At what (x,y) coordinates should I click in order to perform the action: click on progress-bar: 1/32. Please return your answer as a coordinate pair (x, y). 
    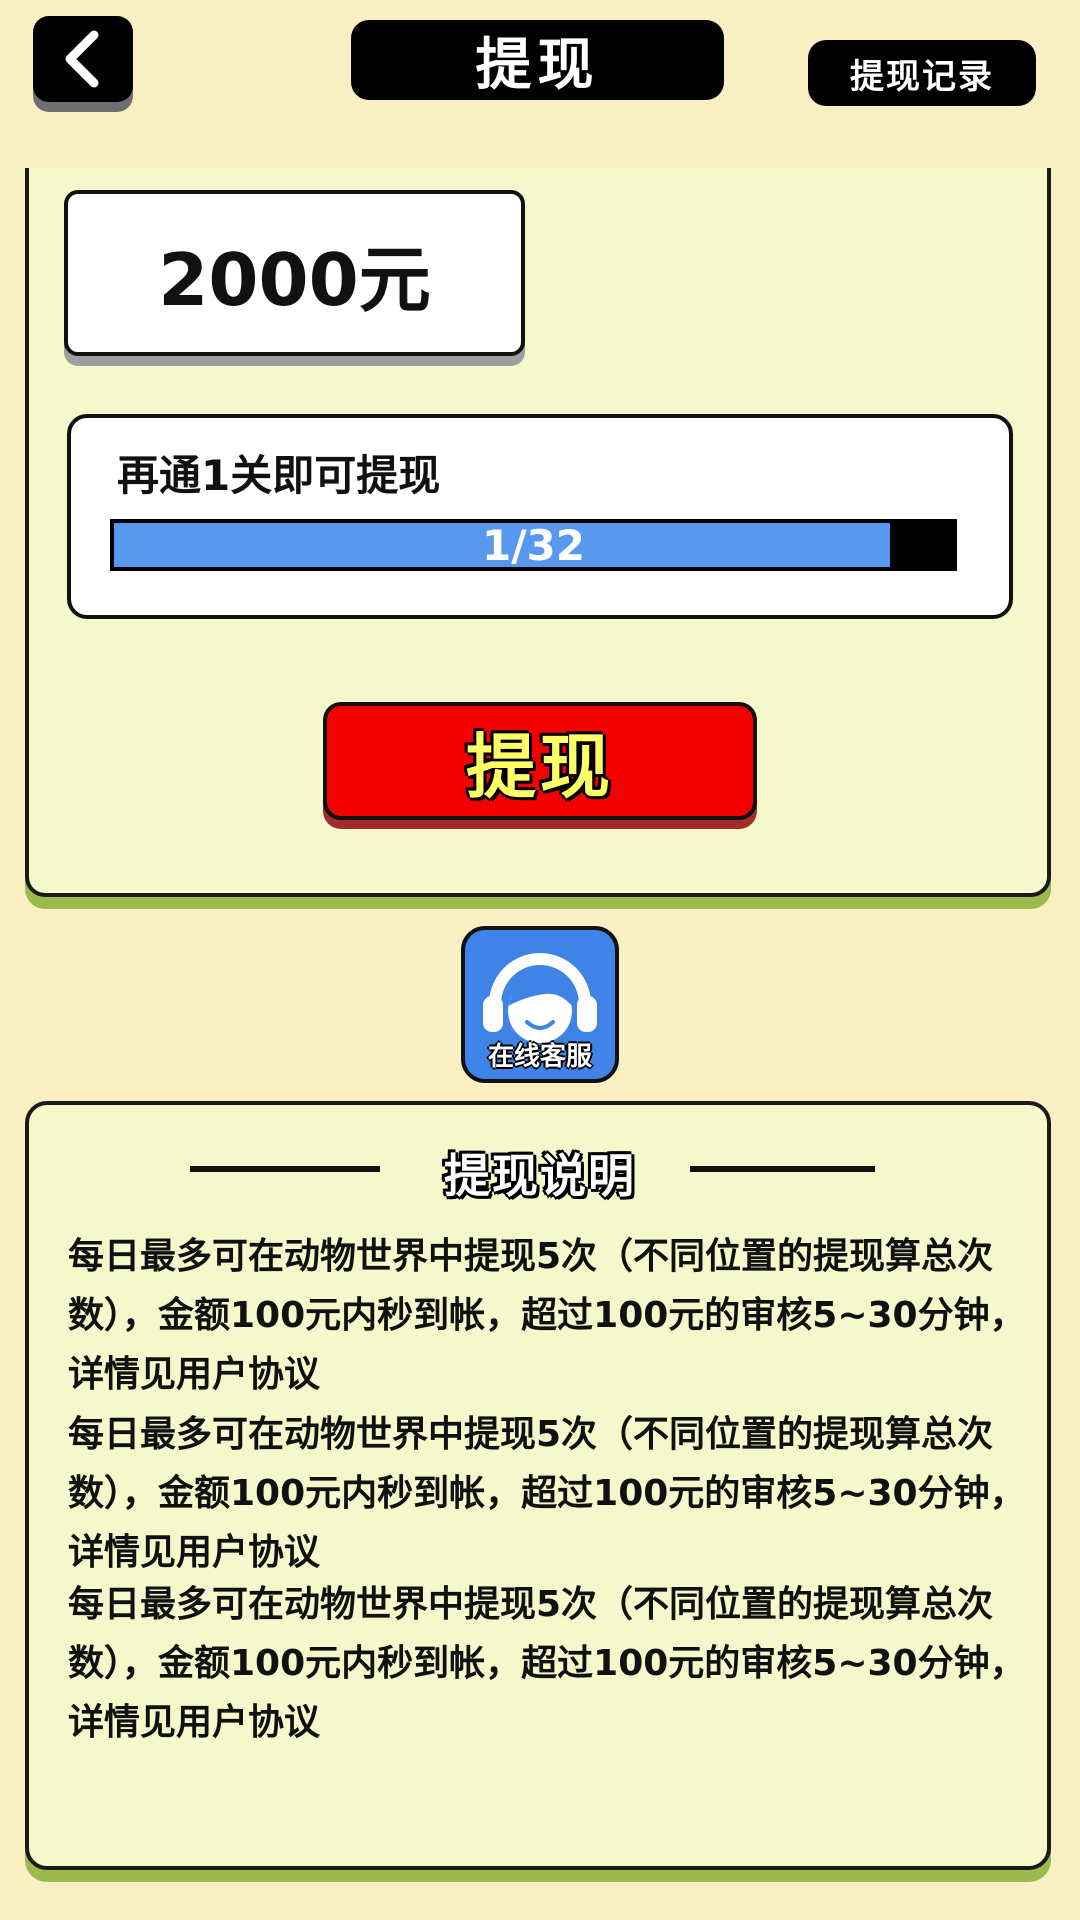
    Looking at the image, I should click on (533, 545).